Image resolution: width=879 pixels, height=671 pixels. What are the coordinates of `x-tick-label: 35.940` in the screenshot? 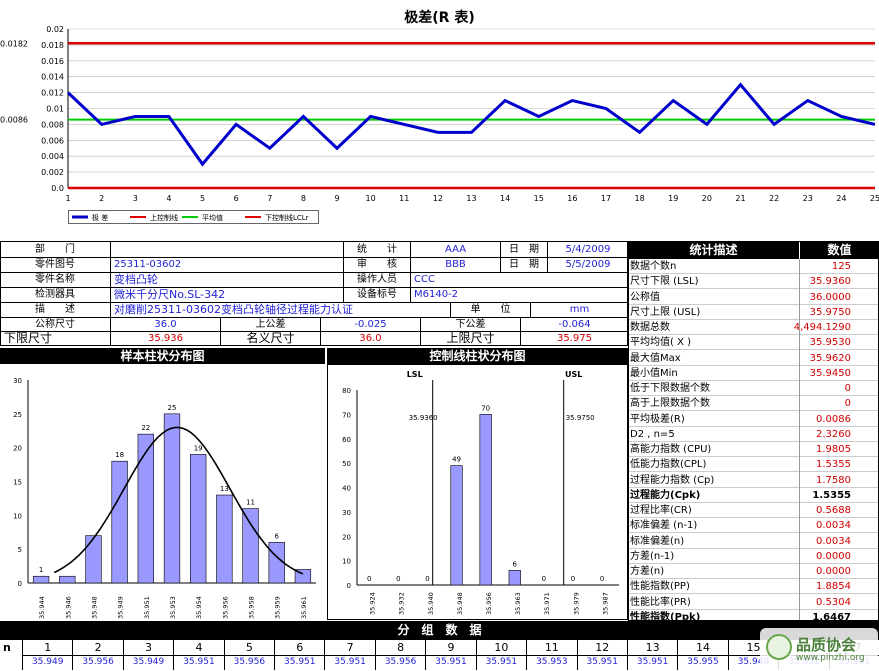 It's located at (431, 603).